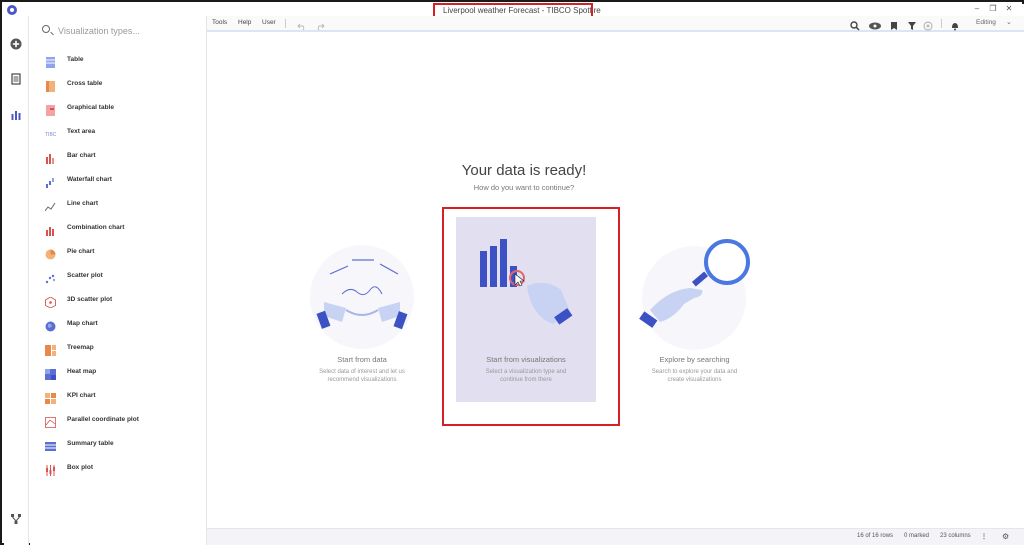 Image resolution: width=1024 pixels, height=545 pixels. I want to click on chevron-down-icon: ⌄, so click(1009, 22).